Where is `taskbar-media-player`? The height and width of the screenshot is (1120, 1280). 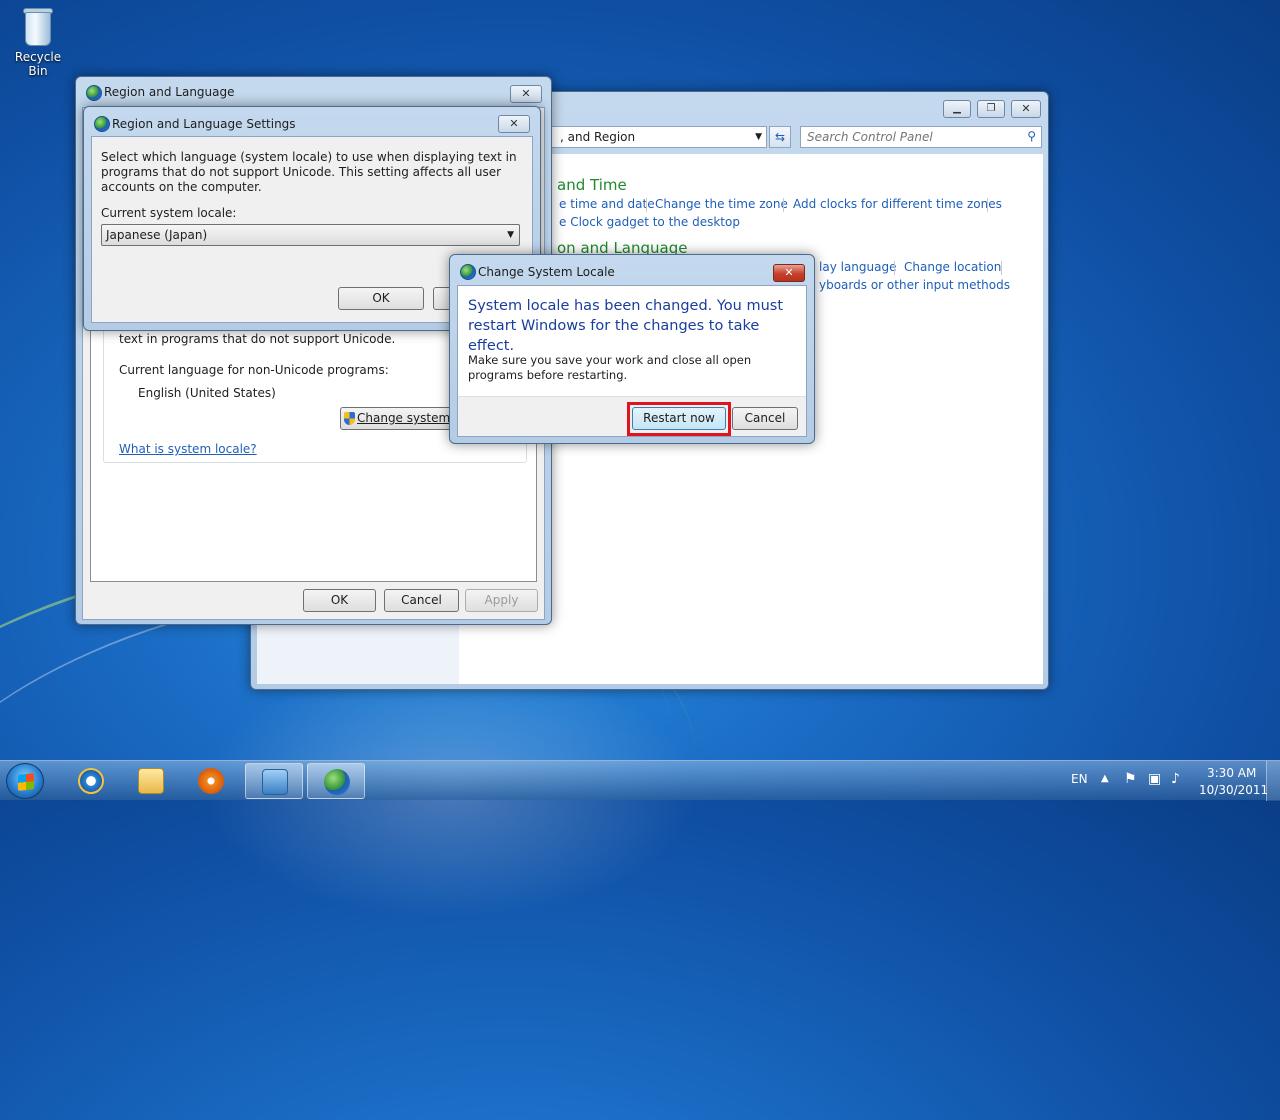 taskbar-media-player is located at coordinates (211, 781).